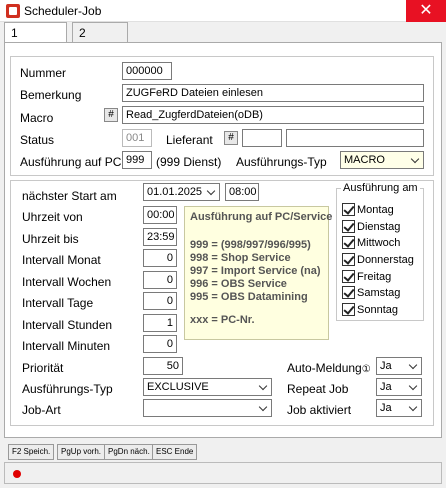  Describe the element at coordinates (348, 226) in the screenshot. I see `day-checkbox-dienstag` at that location.